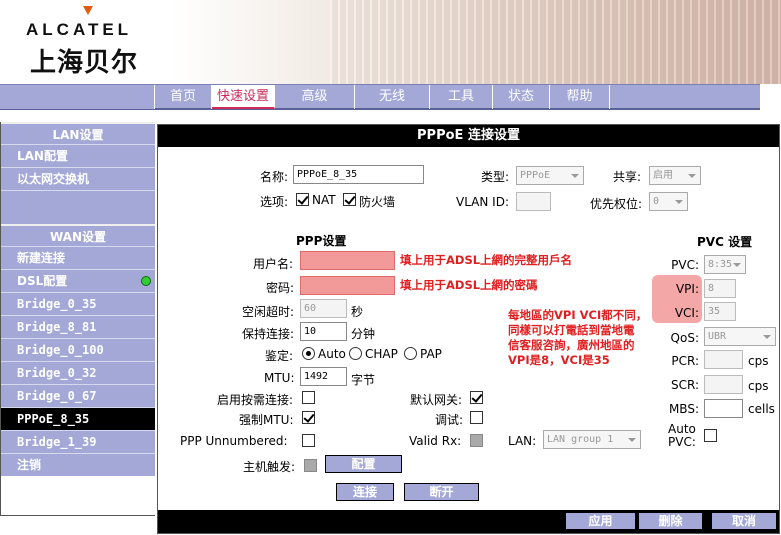 Image resolution: width=781 pixels, height=535 pixels. What do you see at coordinates (410, 353) in the screenshot?
I see `auth-pap-radio` at bounding box center [410, 353].